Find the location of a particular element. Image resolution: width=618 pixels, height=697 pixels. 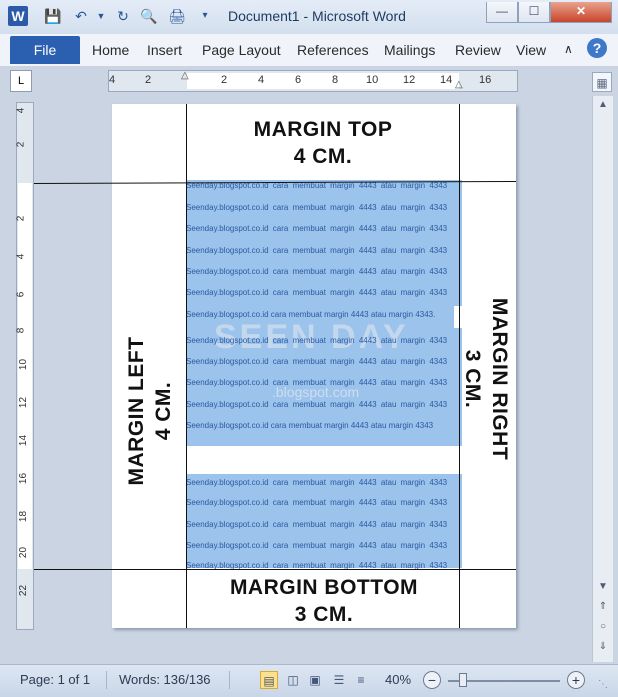

maximize-button: ☐ is located at coordinates (534, 12).